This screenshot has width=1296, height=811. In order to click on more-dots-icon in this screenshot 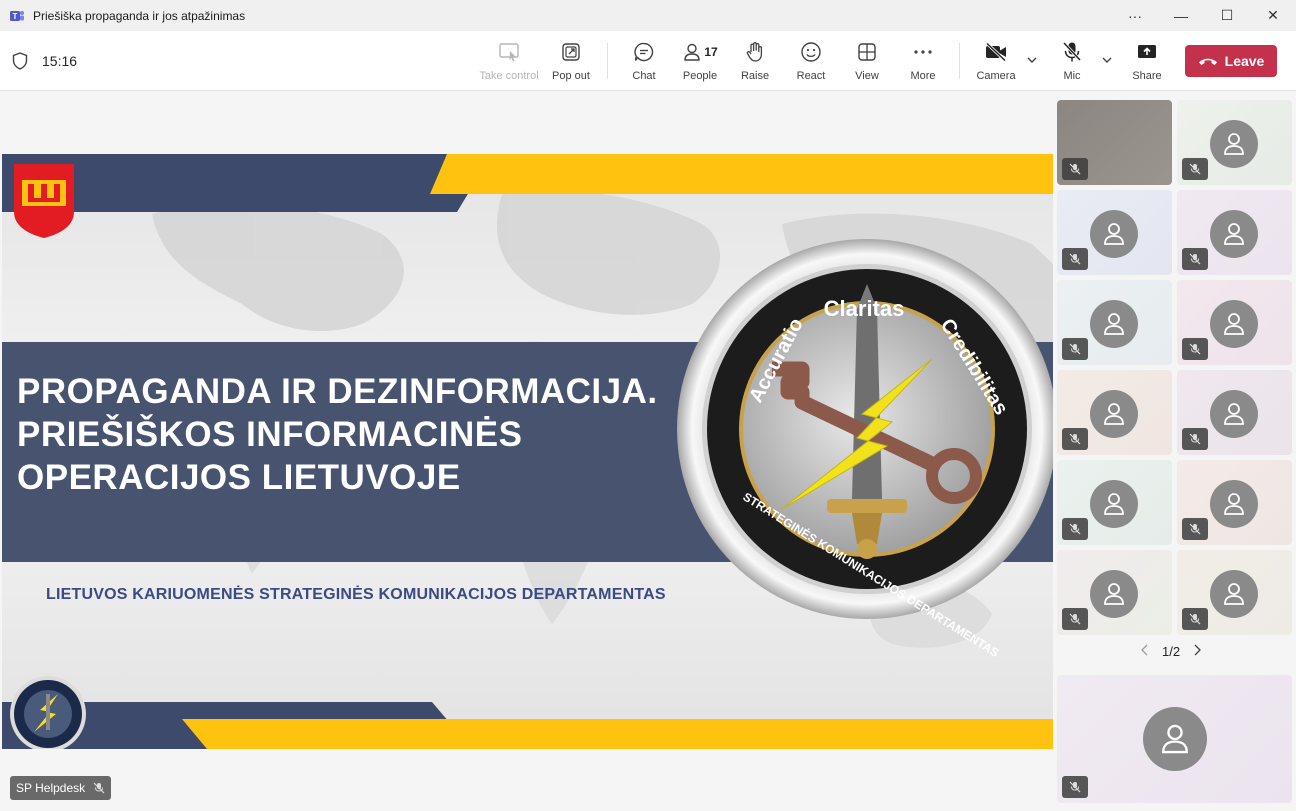, I will do `click(923, 52)`.